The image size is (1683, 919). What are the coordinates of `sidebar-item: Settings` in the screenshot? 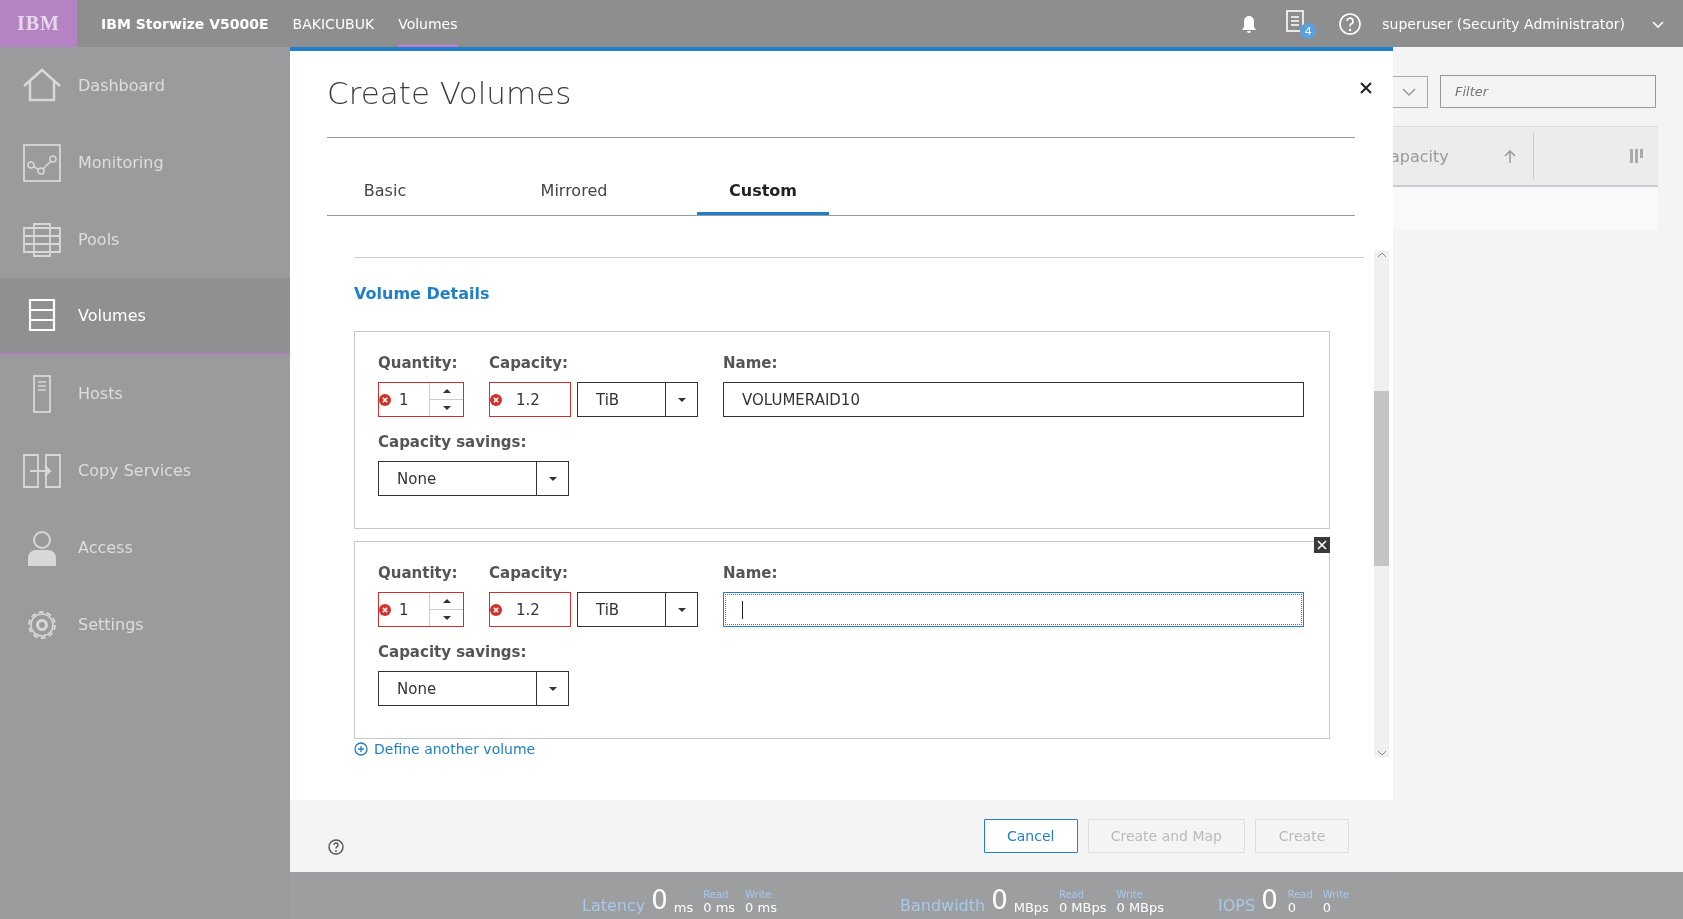 It's located at (145, 624).